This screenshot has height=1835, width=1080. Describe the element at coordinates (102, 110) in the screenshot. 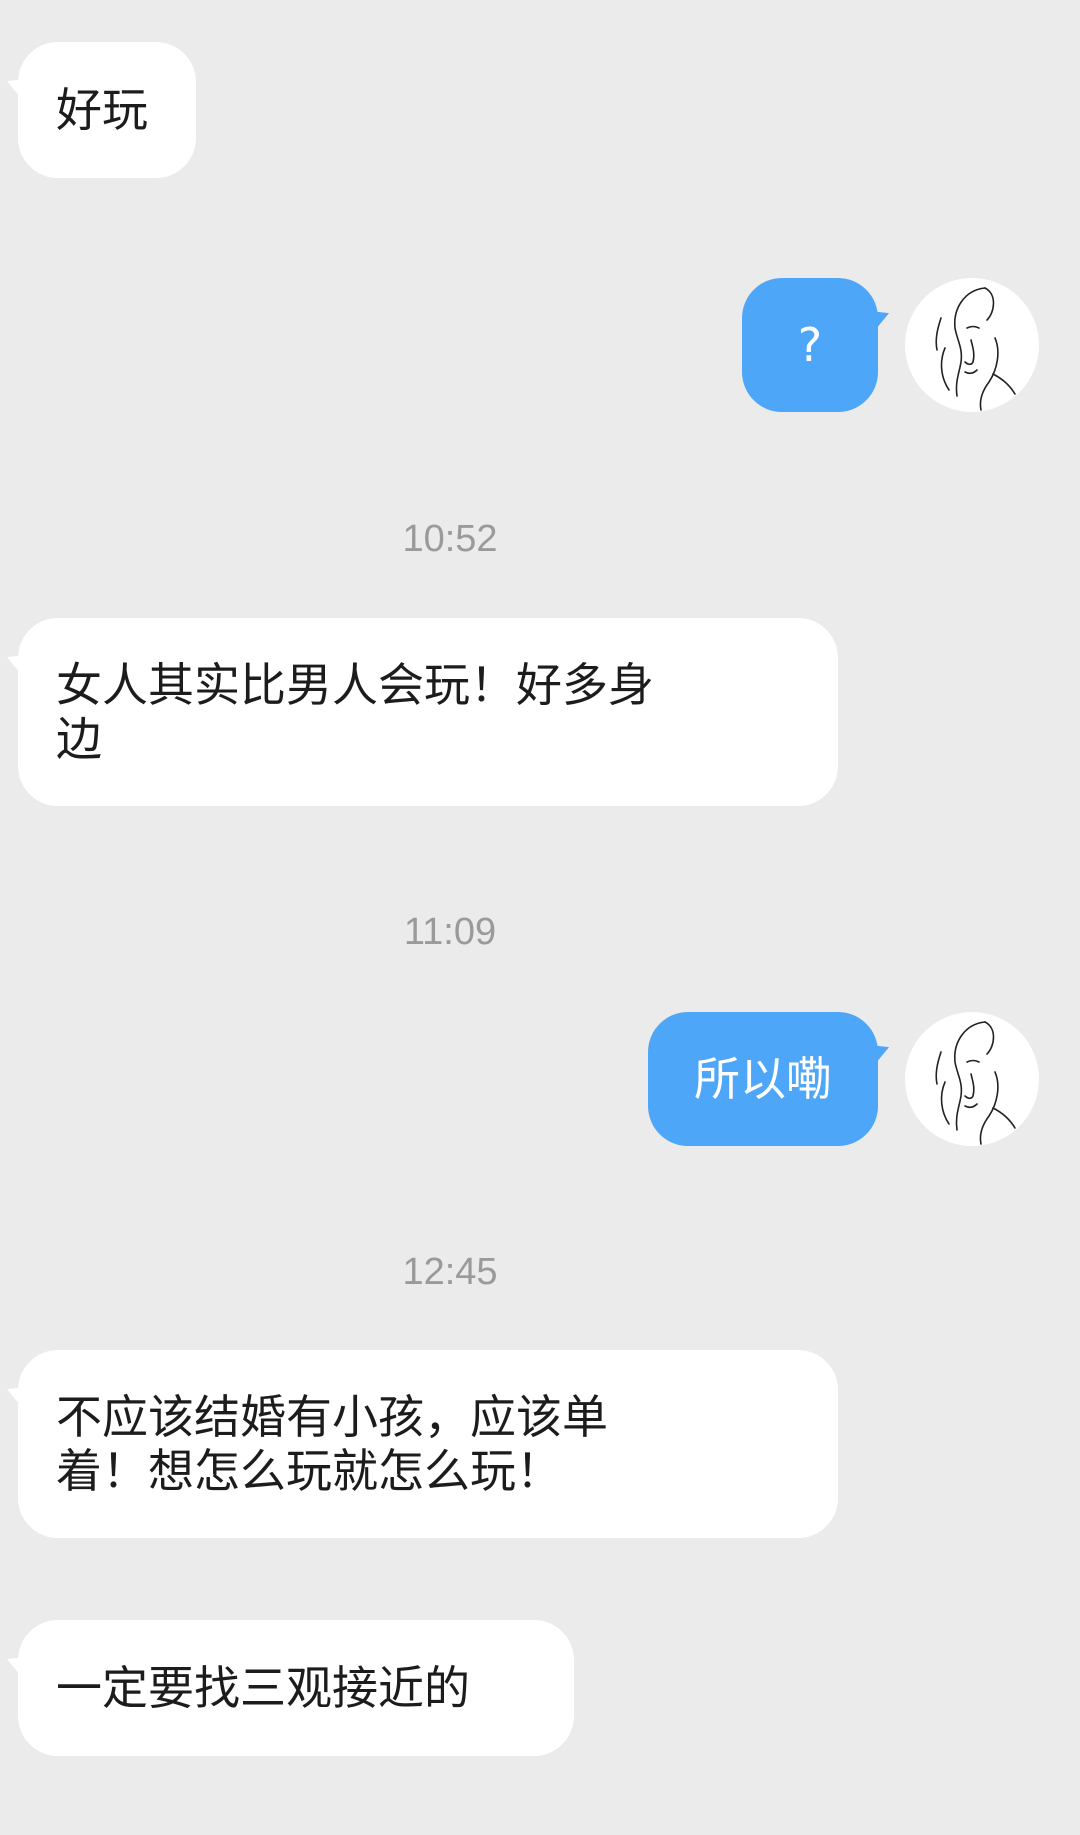

I see `message-text: 好玩` at that location.